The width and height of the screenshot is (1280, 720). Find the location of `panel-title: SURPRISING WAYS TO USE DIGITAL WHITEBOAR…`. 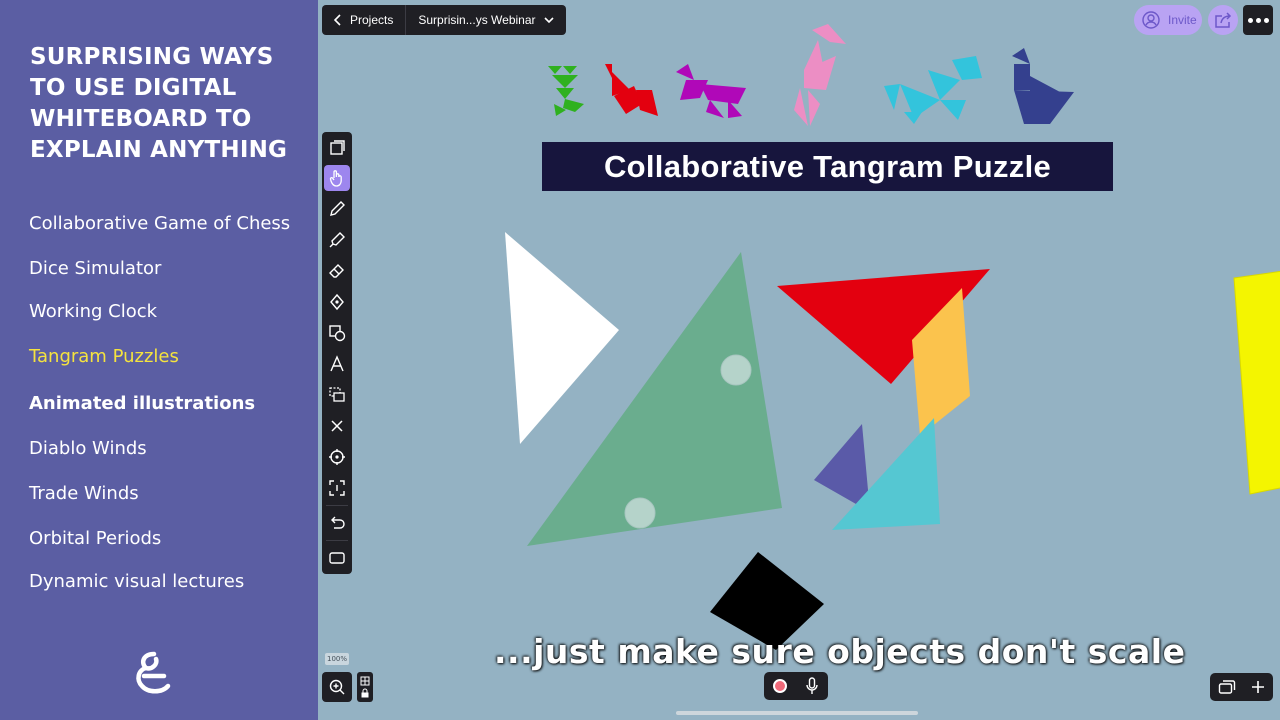

panel-title: SURPRISING WAYS TO USE DIGITAL WHITEBOAR… is located at coordinates (159, 103).